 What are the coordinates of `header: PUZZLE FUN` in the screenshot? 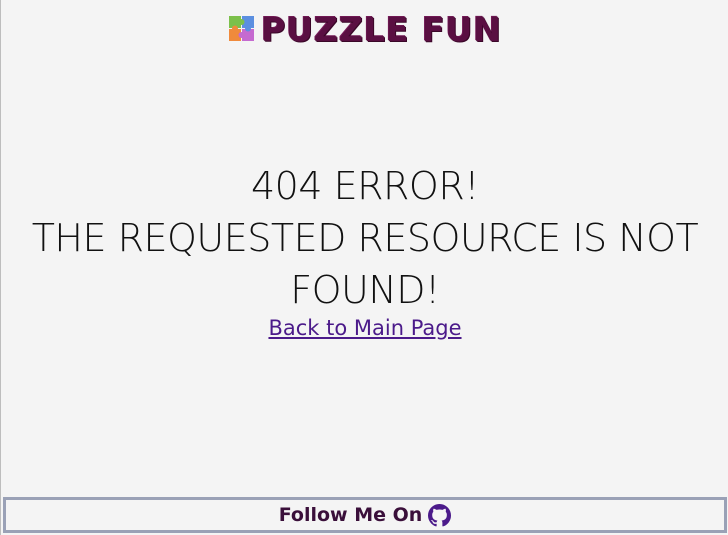 It's located at (364, 28).